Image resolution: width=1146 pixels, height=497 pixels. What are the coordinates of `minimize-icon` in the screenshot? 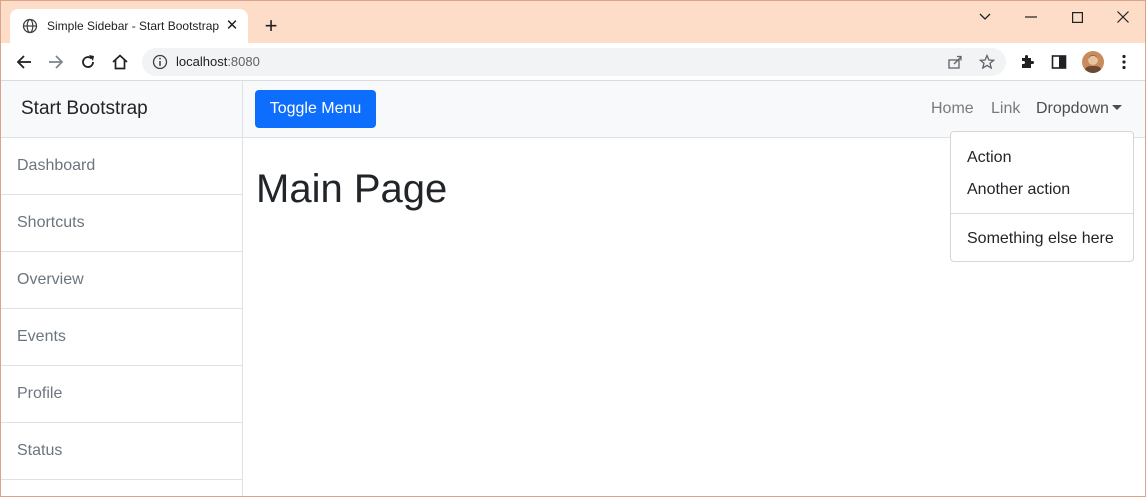 It's located at (1031, 17).